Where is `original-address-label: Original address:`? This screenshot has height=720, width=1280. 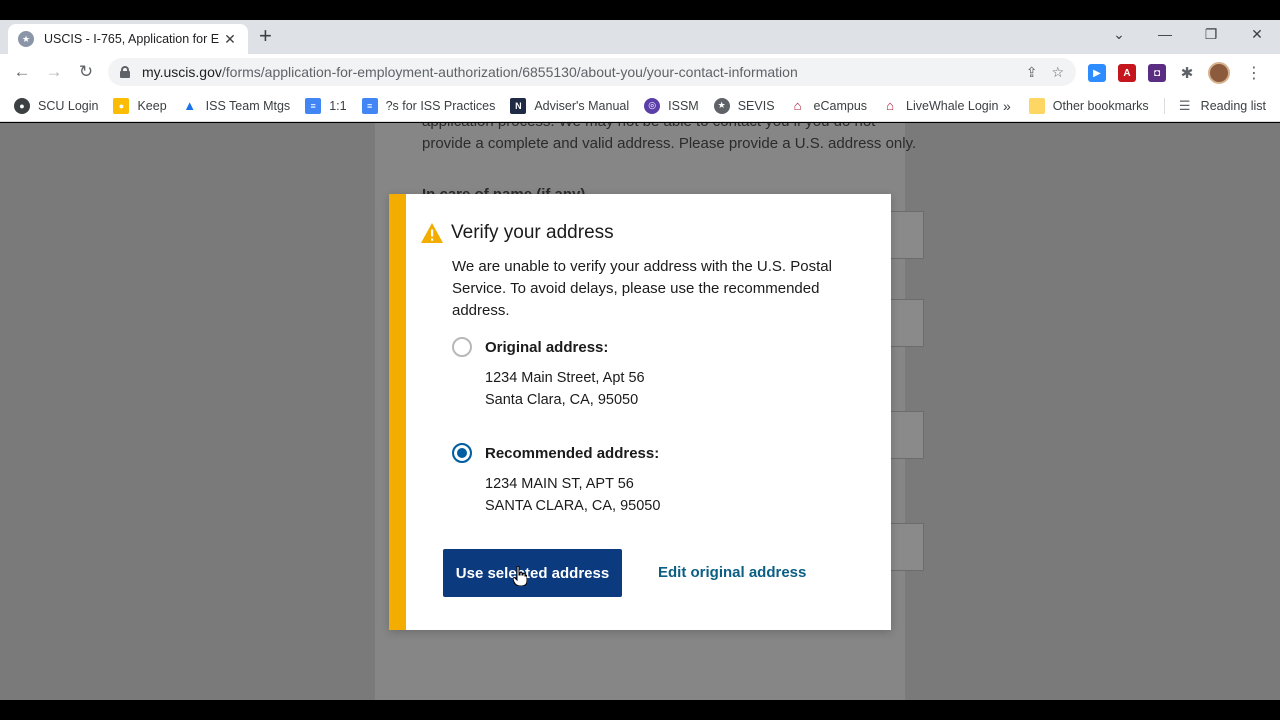
original-address-label: Original address: is located at coordinates (546, 347).